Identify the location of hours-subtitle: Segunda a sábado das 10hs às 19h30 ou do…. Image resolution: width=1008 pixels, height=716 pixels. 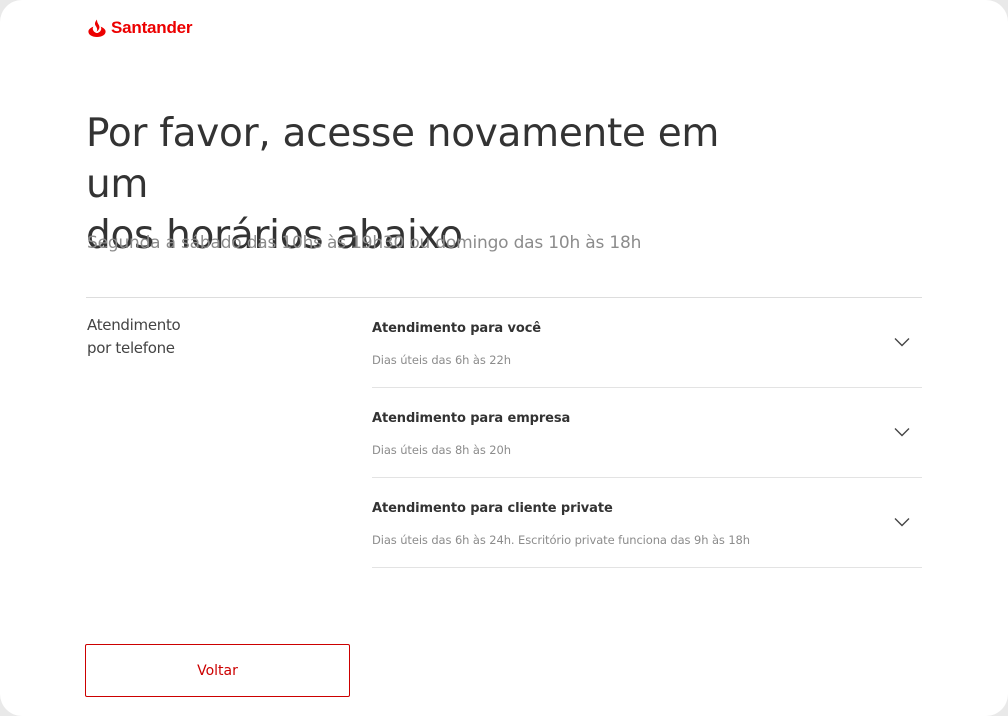
(364, 243).